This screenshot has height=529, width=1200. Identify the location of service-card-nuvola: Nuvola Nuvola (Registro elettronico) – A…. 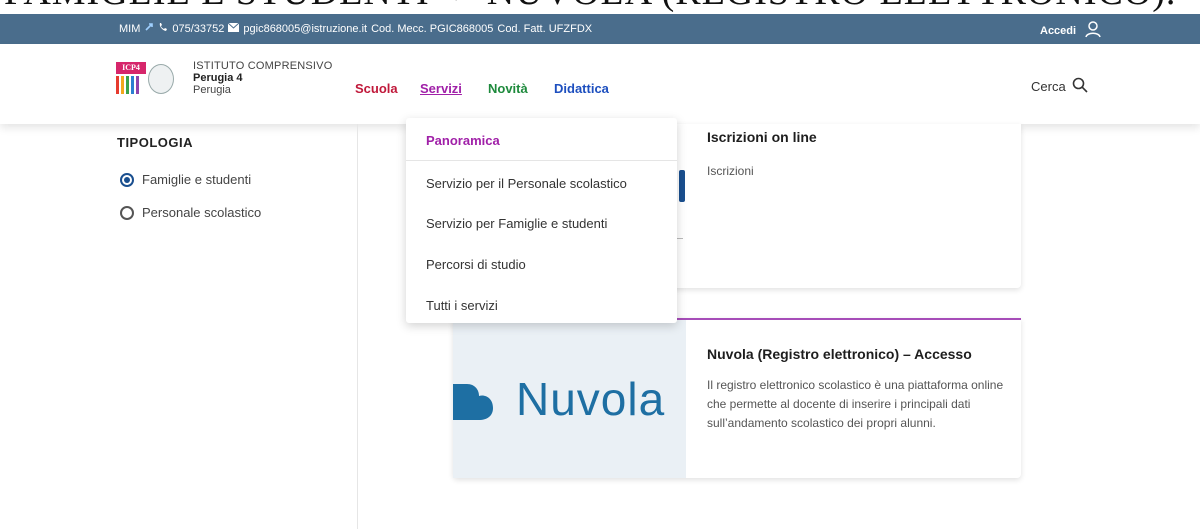
(737, 398).